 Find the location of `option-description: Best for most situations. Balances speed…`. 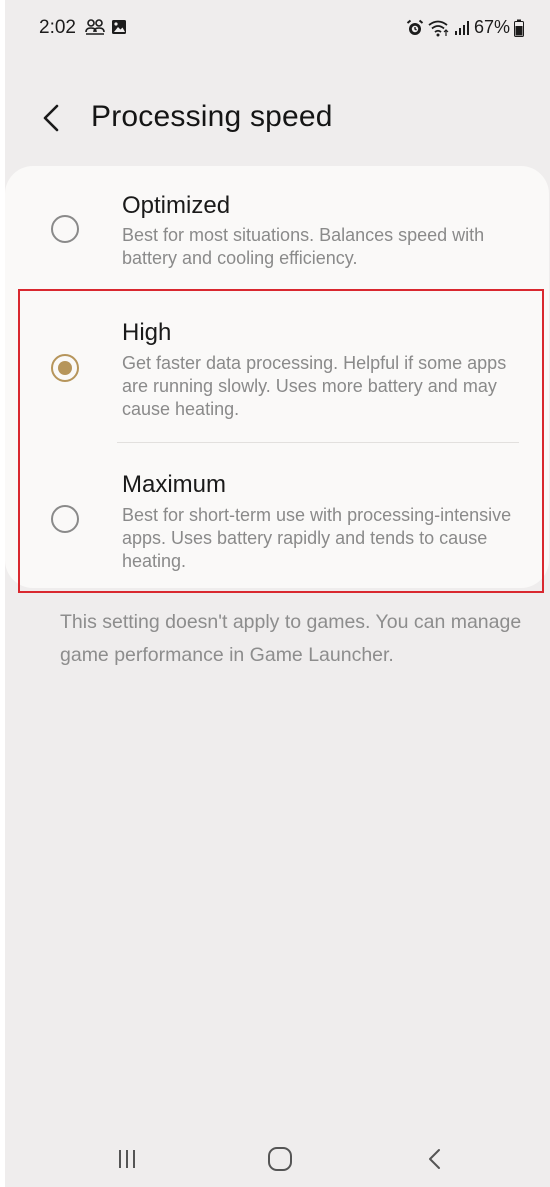

option-description: Best for most situations. Balances speed… is located at coordinates (303, 246).